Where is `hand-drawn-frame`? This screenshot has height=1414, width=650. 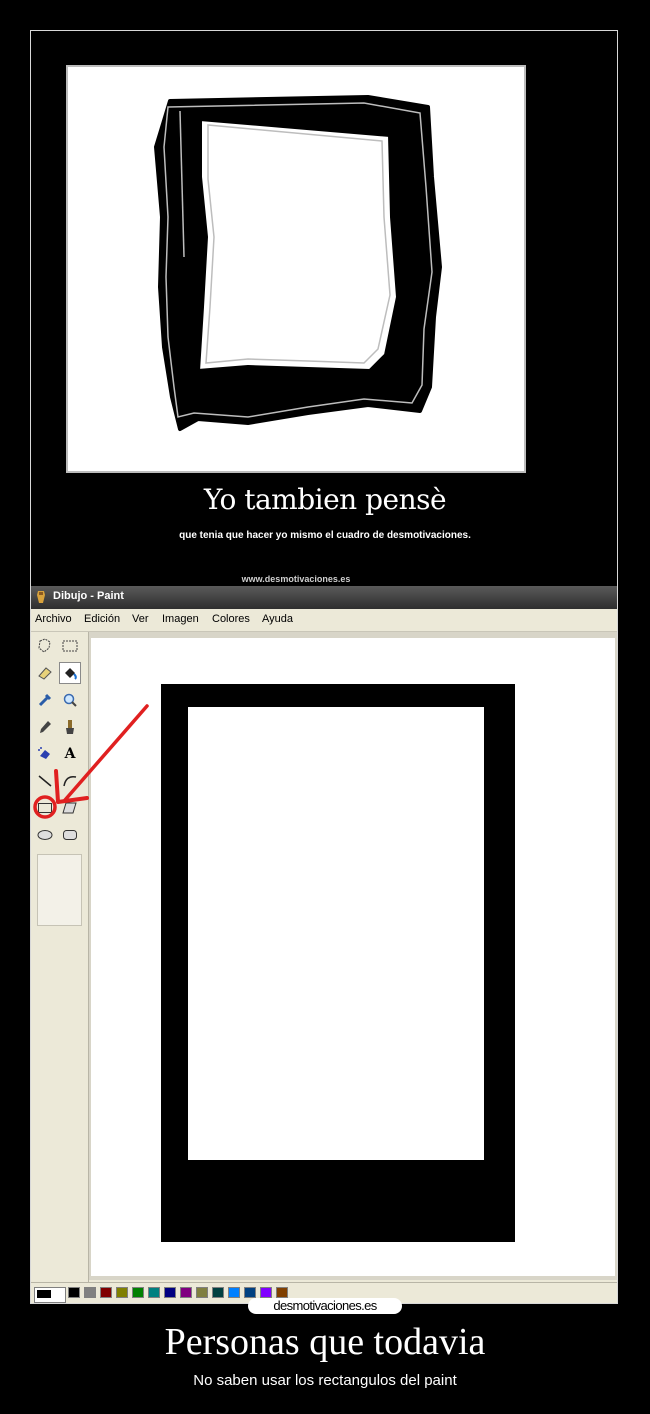
hand-drawn-frame is located at coordinates (298, 263).